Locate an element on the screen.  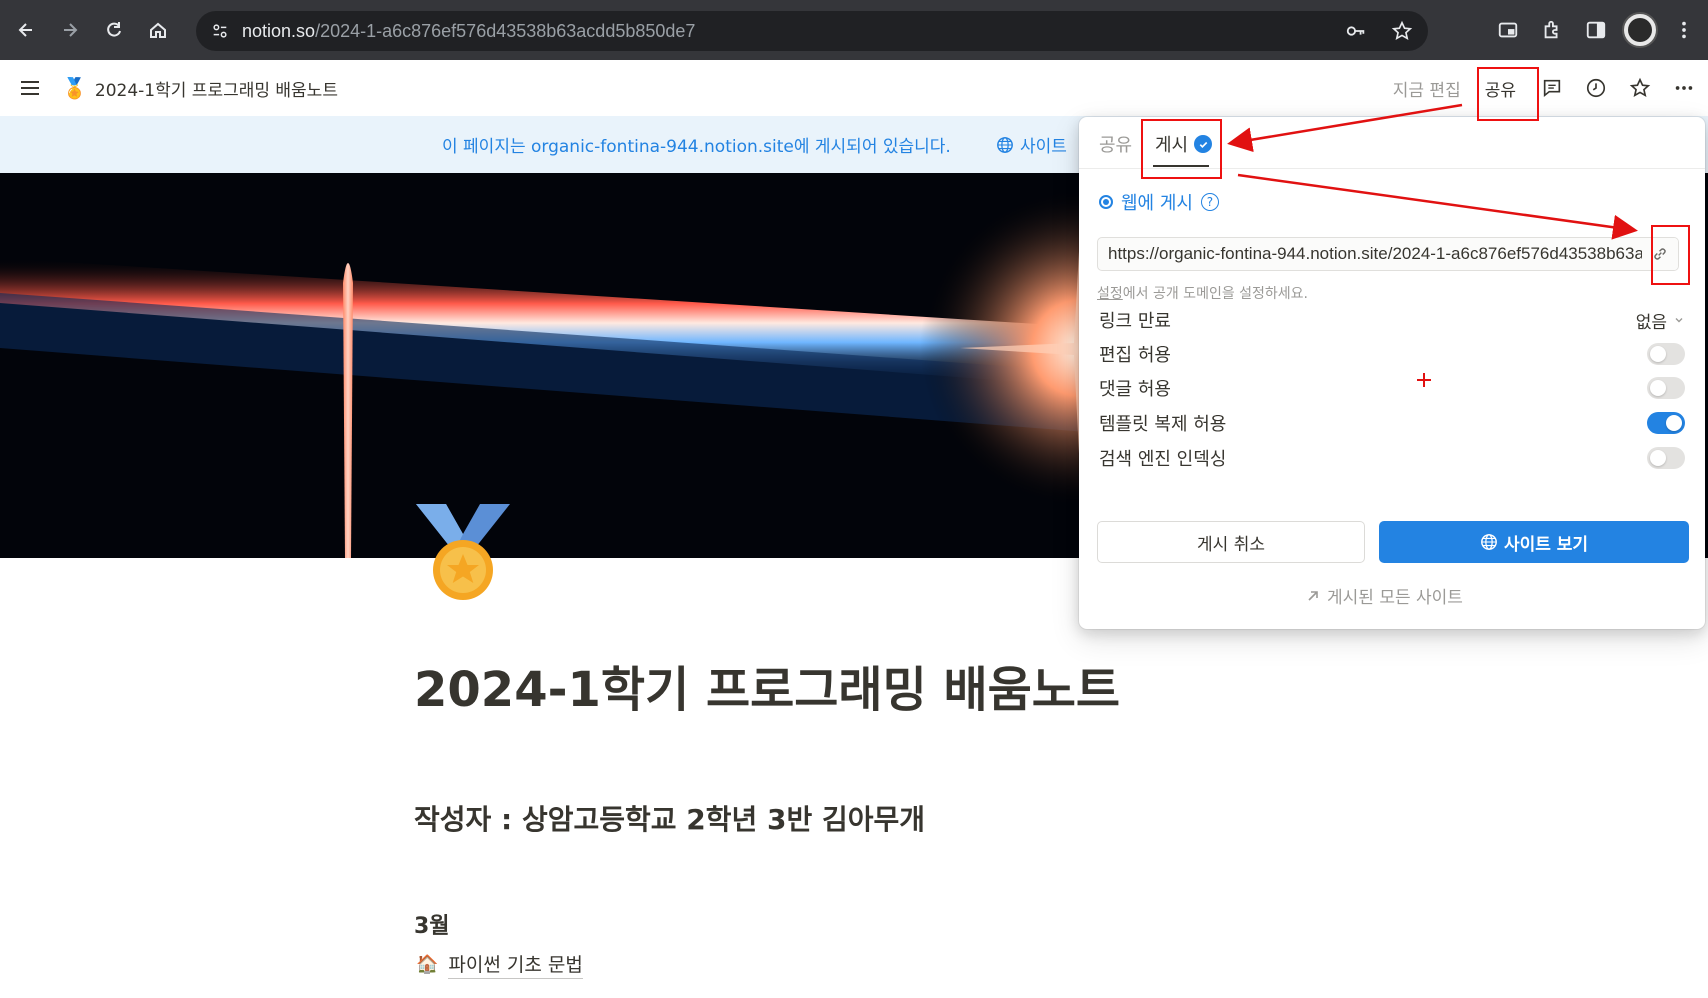
url-path: /2024-1-a6c876ef576d43538b63acdd5b850de7 is located at coordinates (505, 30).